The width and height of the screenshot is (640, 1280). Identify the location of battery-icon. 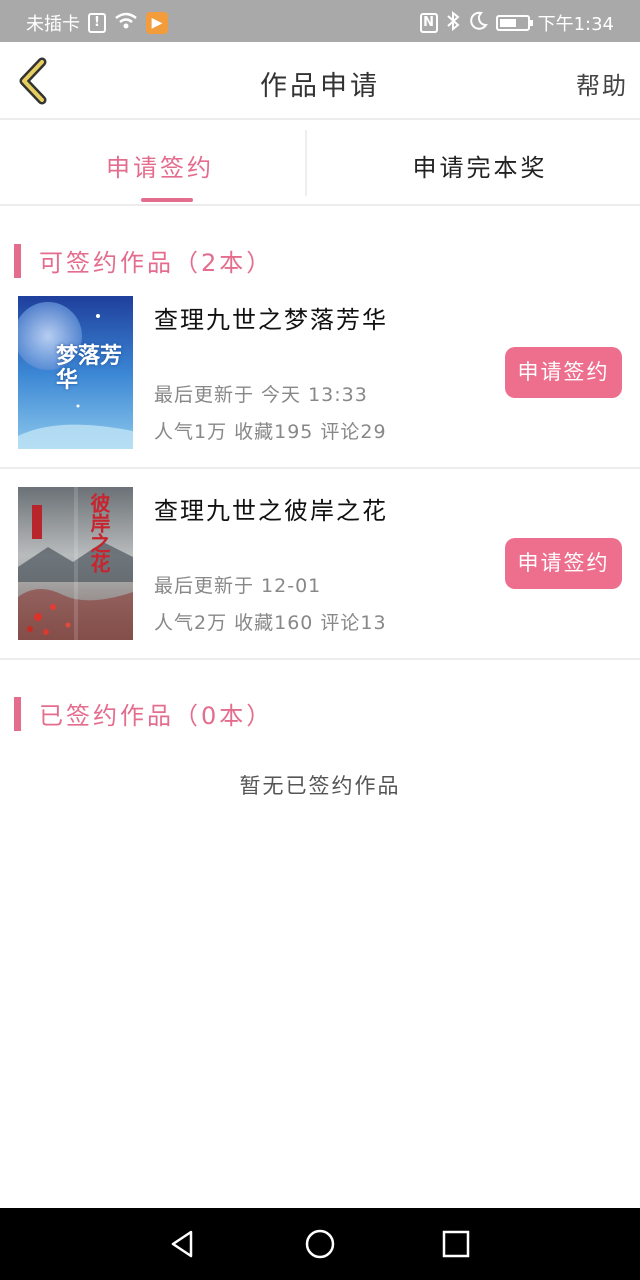
(514, 23).